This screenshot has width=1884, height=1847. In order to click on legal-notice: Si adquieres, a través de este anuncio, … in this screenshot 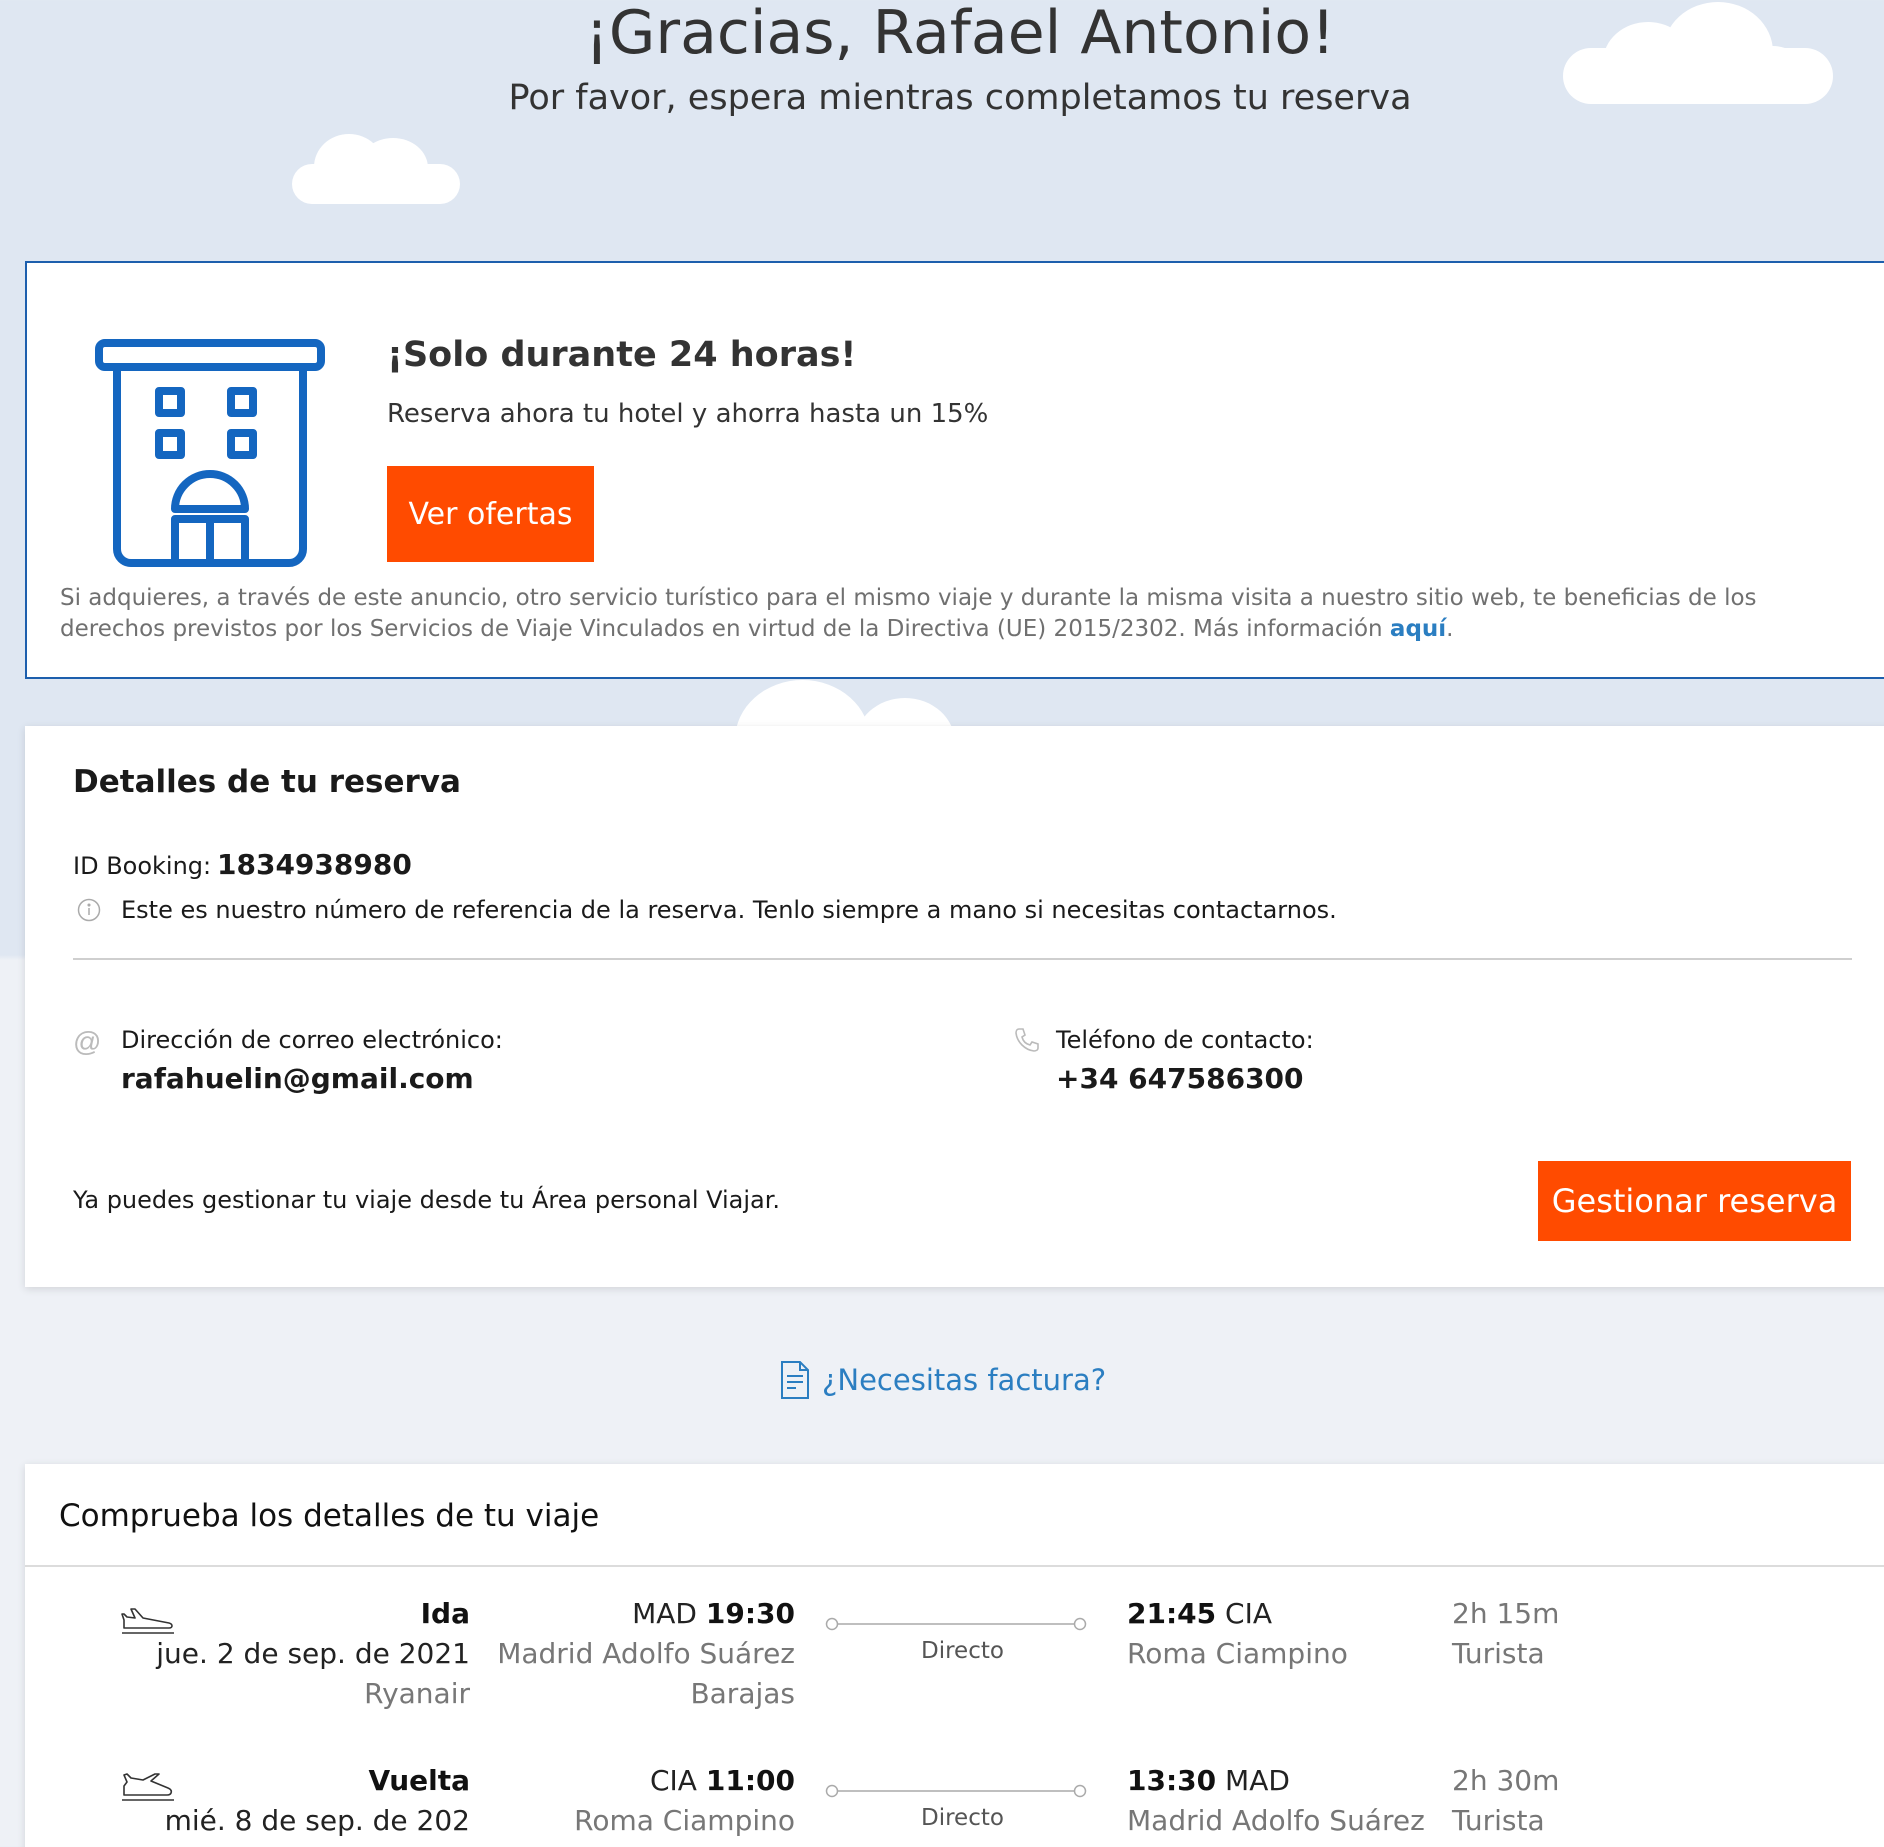, I will do `click(908, 613)`.